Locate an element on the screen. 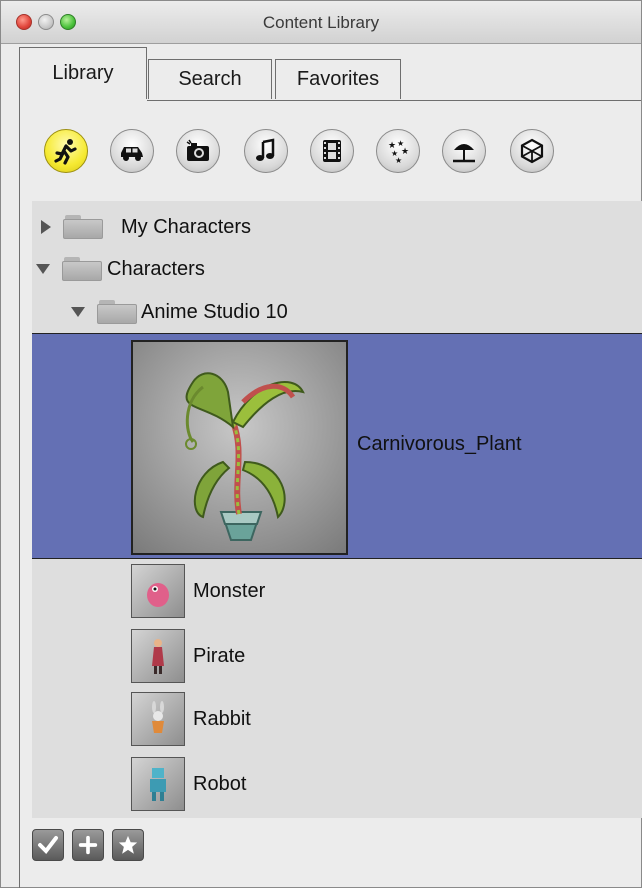 The width and height of the screenshot is (642, 888). disclosure-collapsed-icon is located at coordinates (46, 227).